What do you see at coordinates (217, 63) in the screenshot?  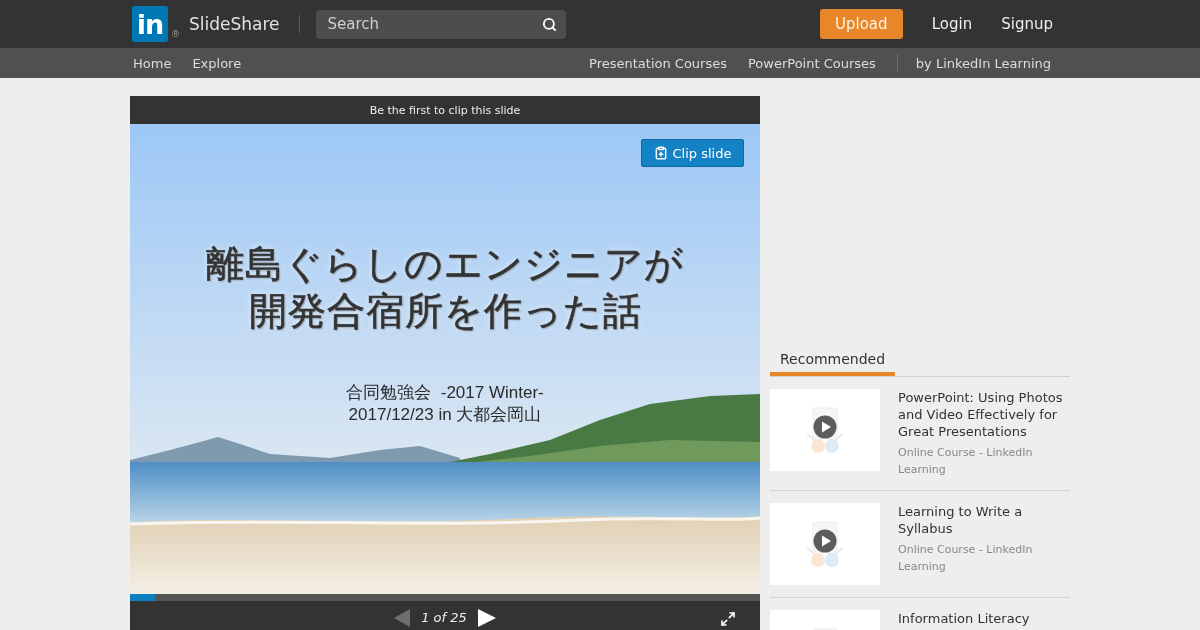 I see `nav-link: Explore` at bounding box center [217, 63].